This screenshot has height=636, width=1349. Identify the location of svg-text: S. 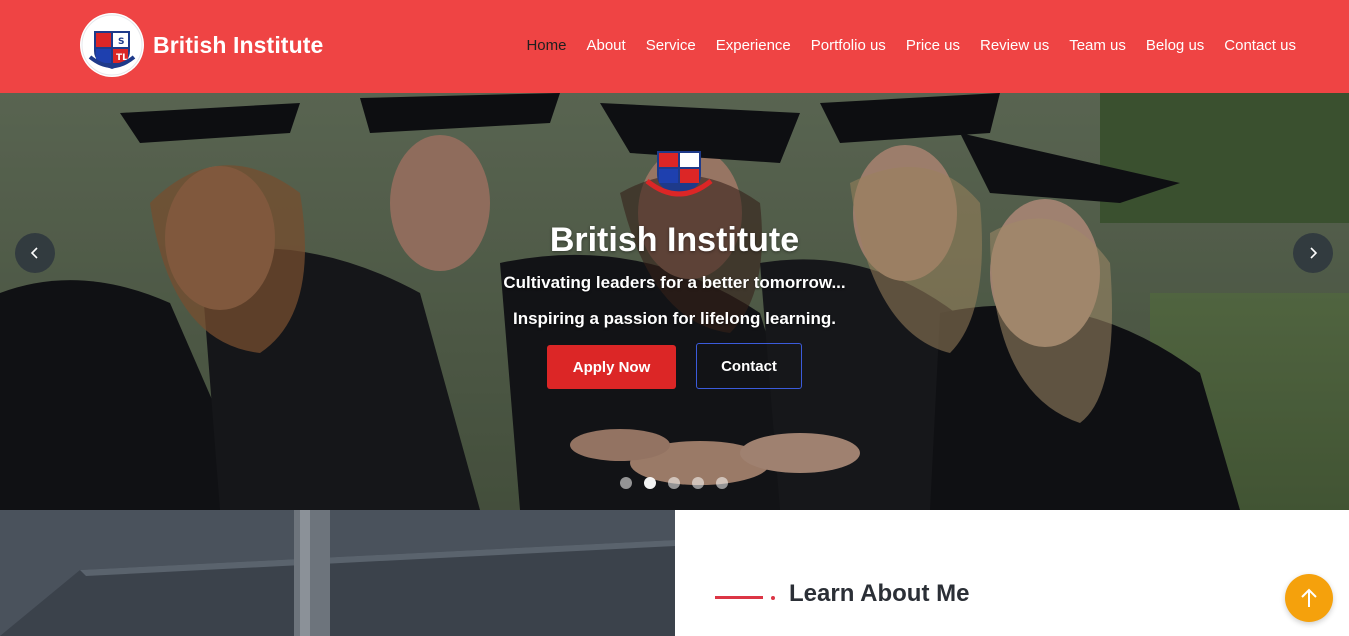
(121, 42).